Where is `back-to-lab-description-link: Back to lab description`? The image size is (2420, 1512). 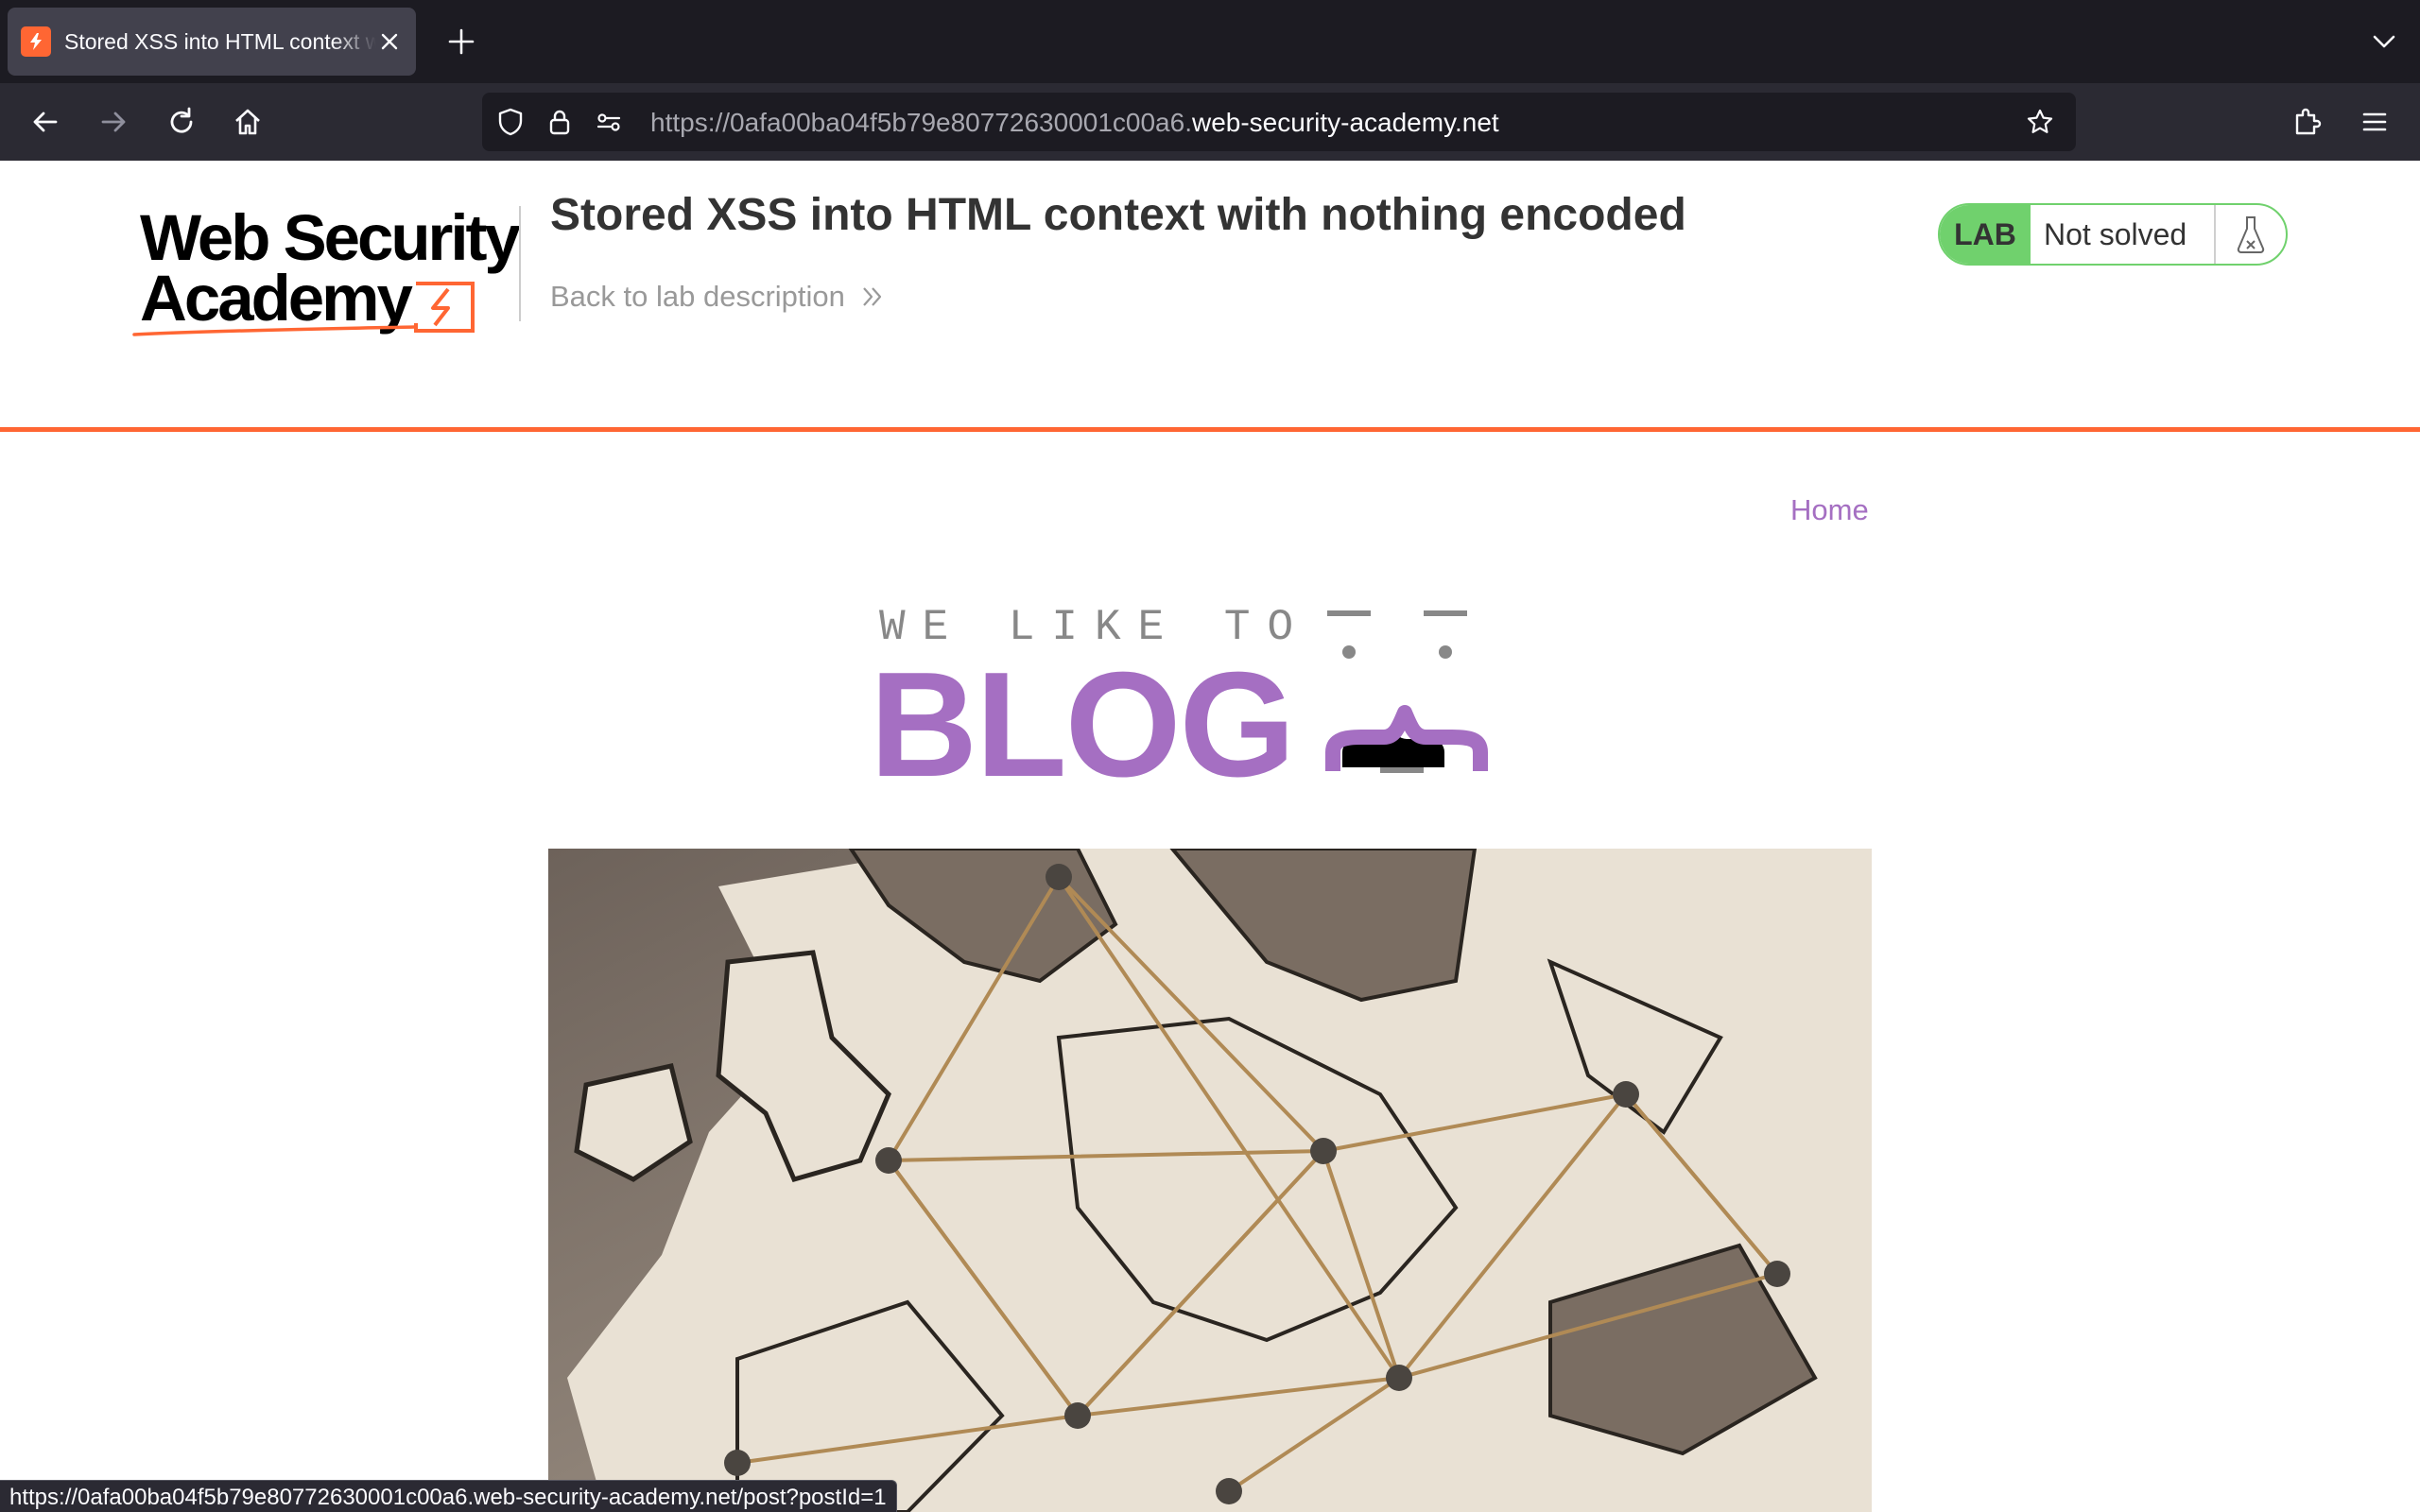 back-to-lab-description-link: Back to lab description is located at coordinates (717, 297).